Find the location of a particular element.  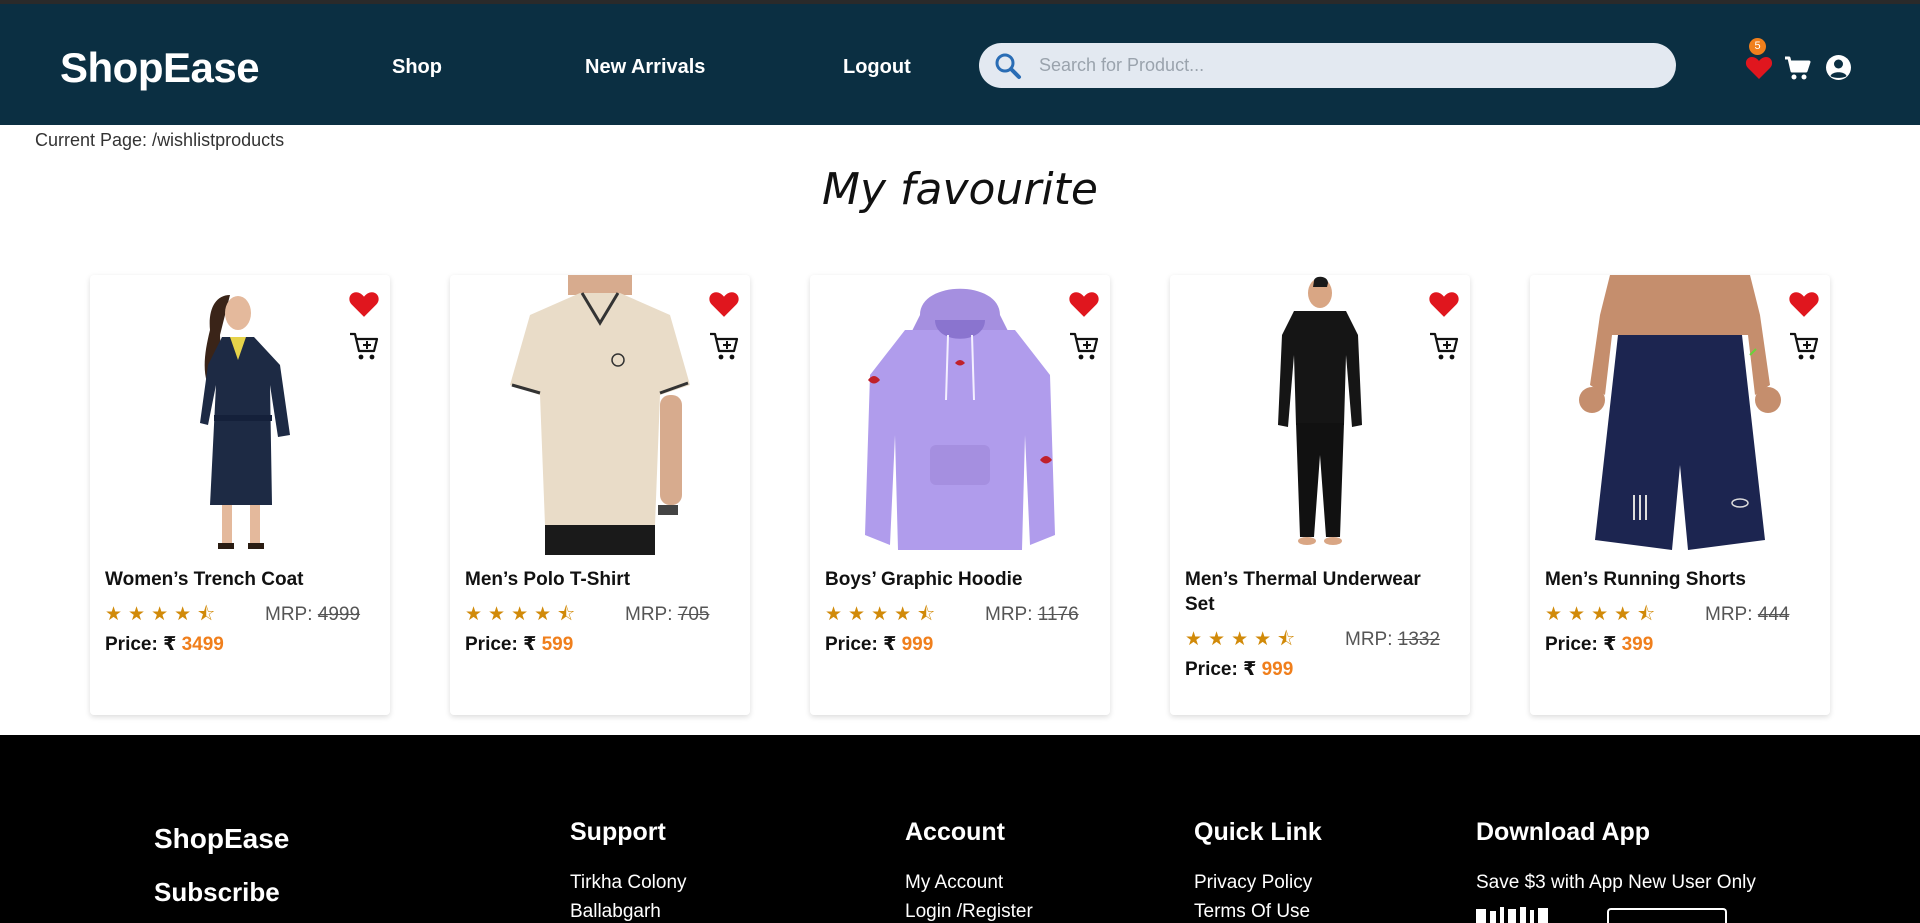

product-image-trench-coat is located at coordinates (240, 415).